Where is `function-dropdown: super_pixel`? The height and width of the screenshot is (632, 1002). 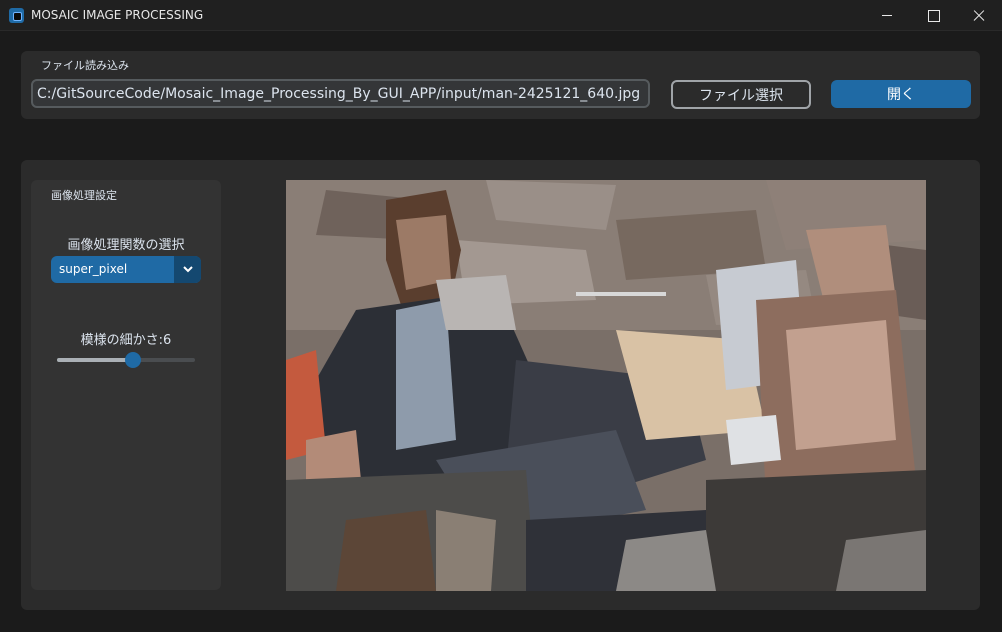
function-dropdown: super_pixel is located at coordinates (126, 269).